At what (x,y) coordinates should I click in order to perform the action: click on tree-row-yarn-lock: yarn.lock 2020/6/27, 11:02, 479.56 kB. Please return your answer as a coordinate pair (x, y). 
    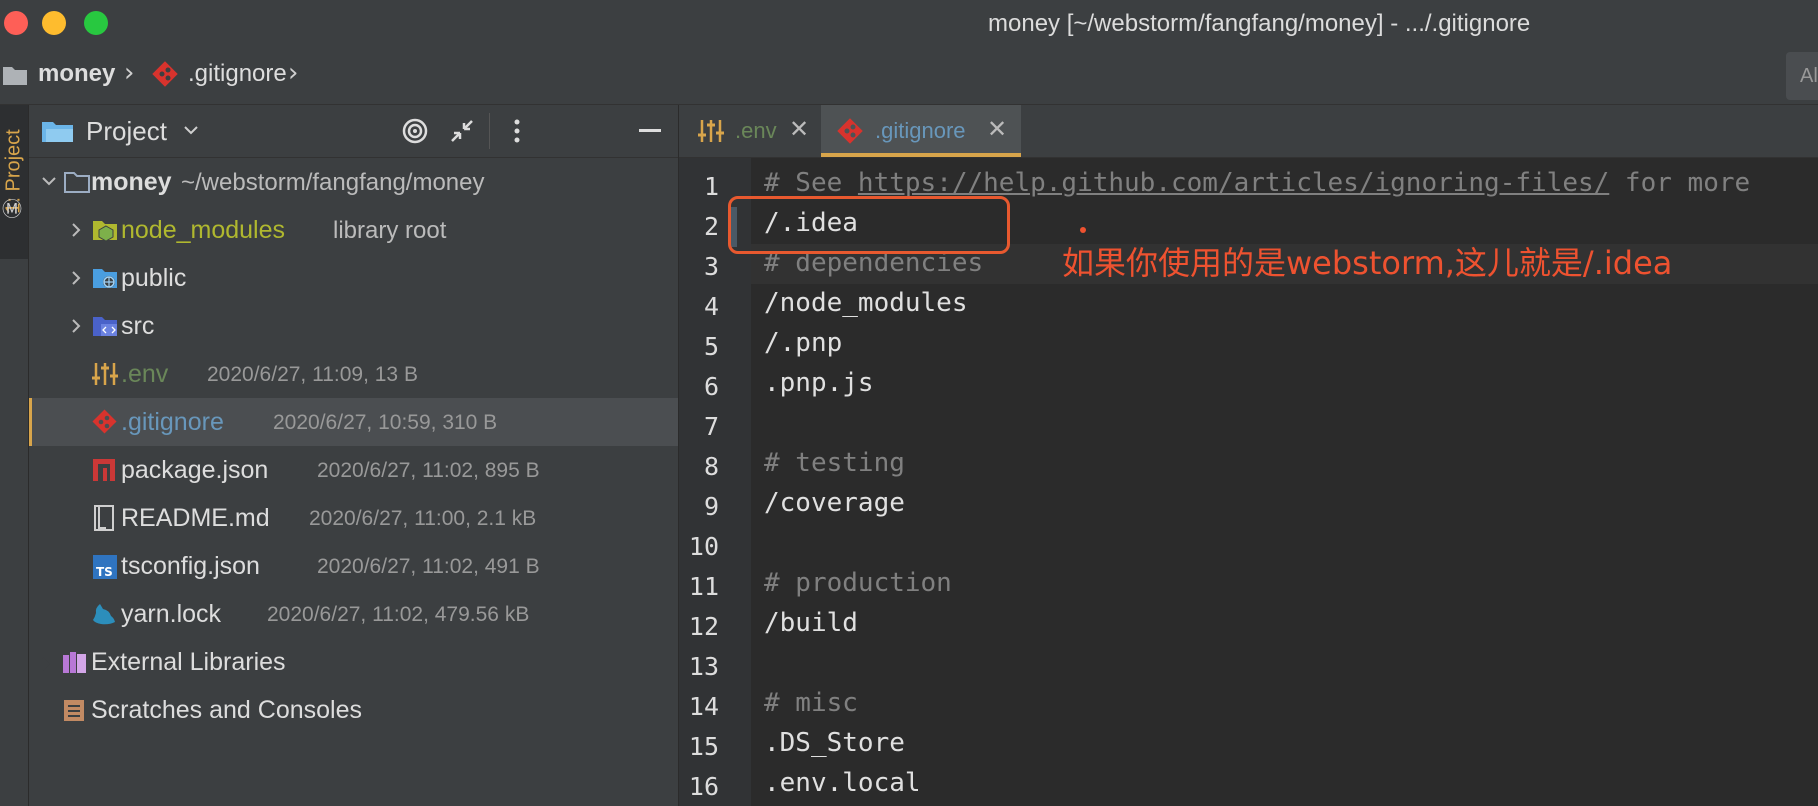
    Looking at the image, I should click on (353, 614).